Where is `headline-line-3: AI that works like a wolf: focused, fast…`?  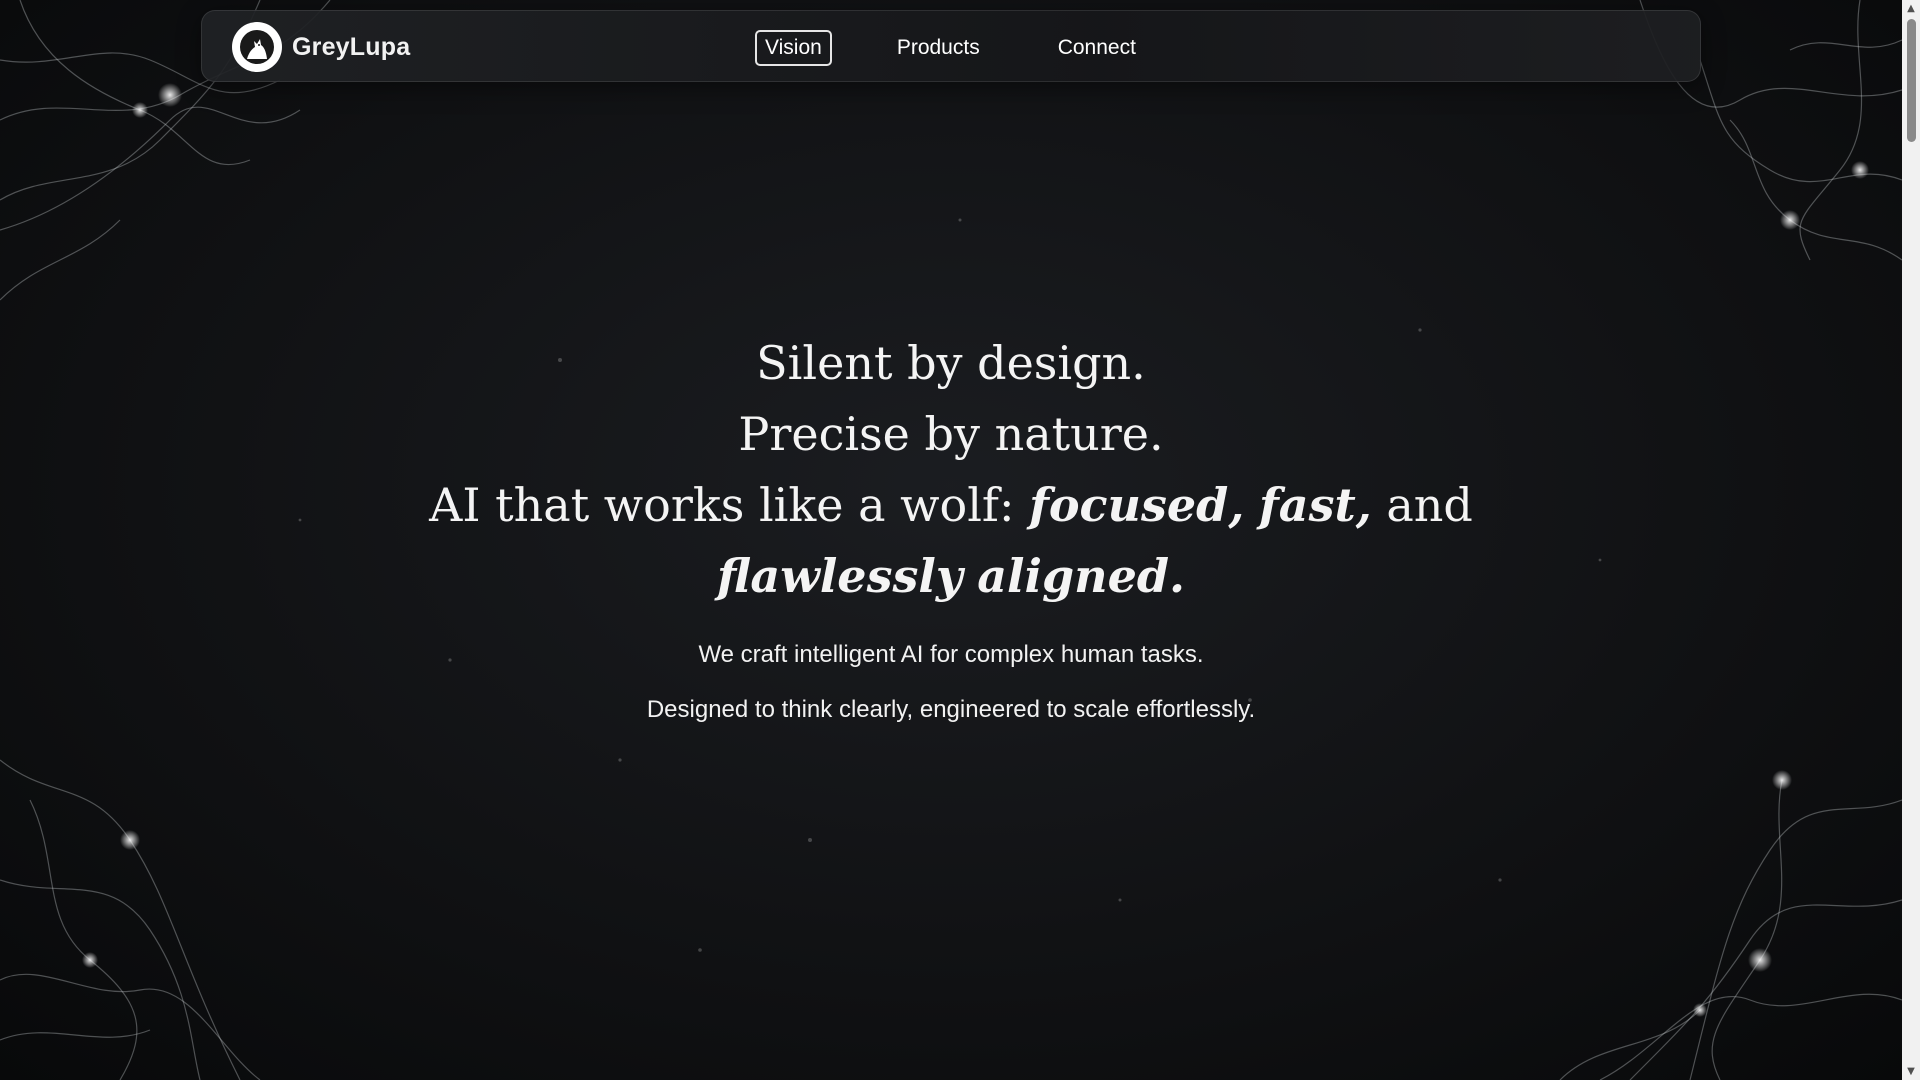 headline-line-3: AI that works like a wolf: focused, fast… is located at coordinates (951, 541).